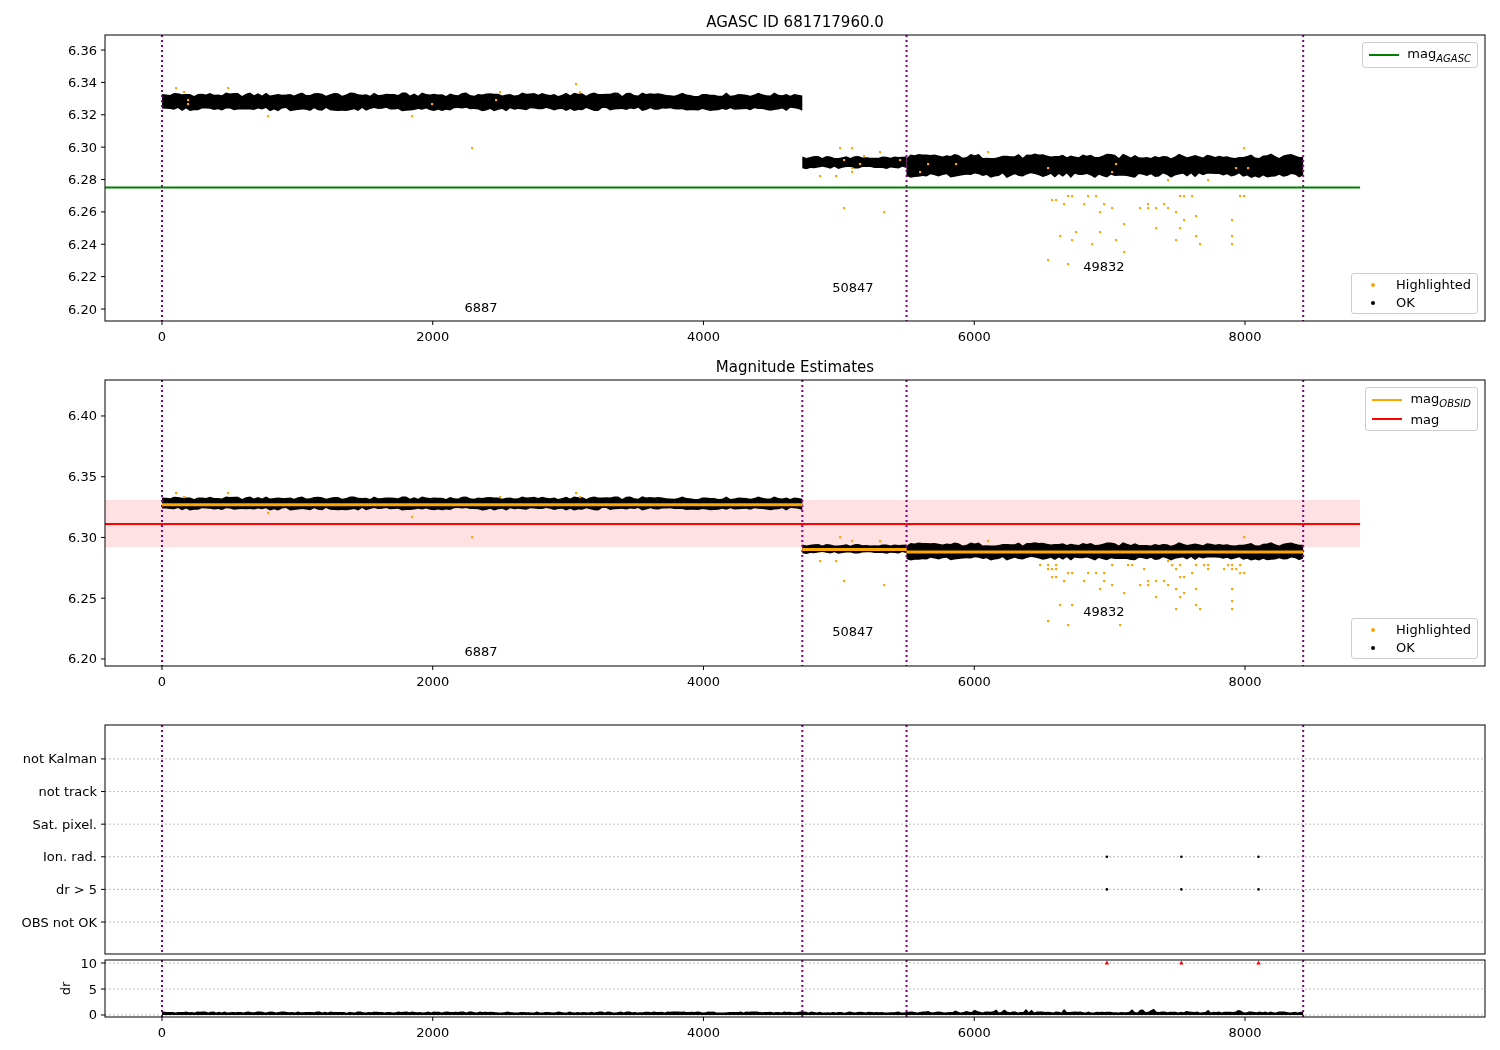 The width and height of the screenshot is (1500, 1050). I want to click on tick-label: 6.40, so click(82, 416).